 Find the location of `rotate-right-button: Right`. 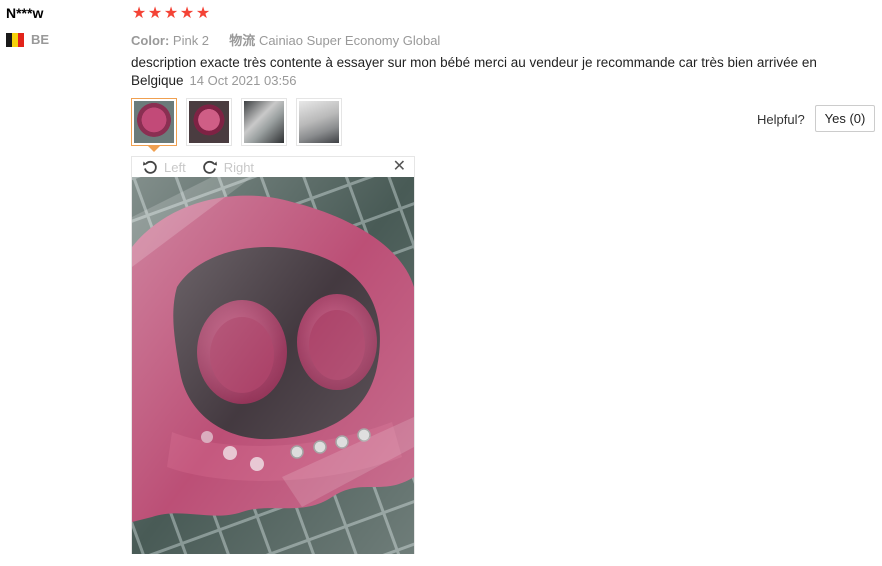

rotate-right-button: Right is located at coordinates (228, 167).